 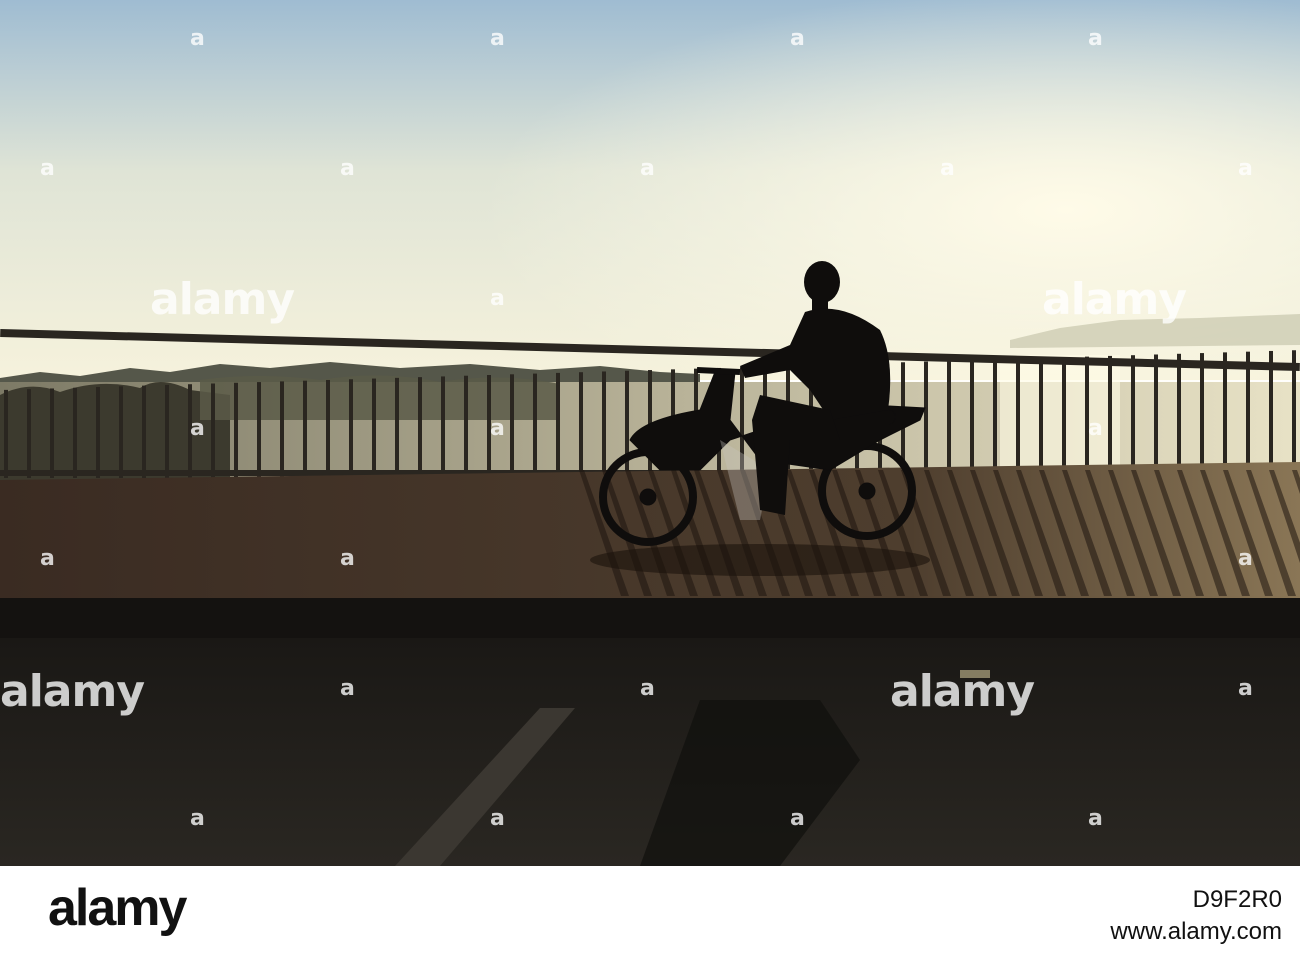 I want to click on curb, so click(x=650, y=618).